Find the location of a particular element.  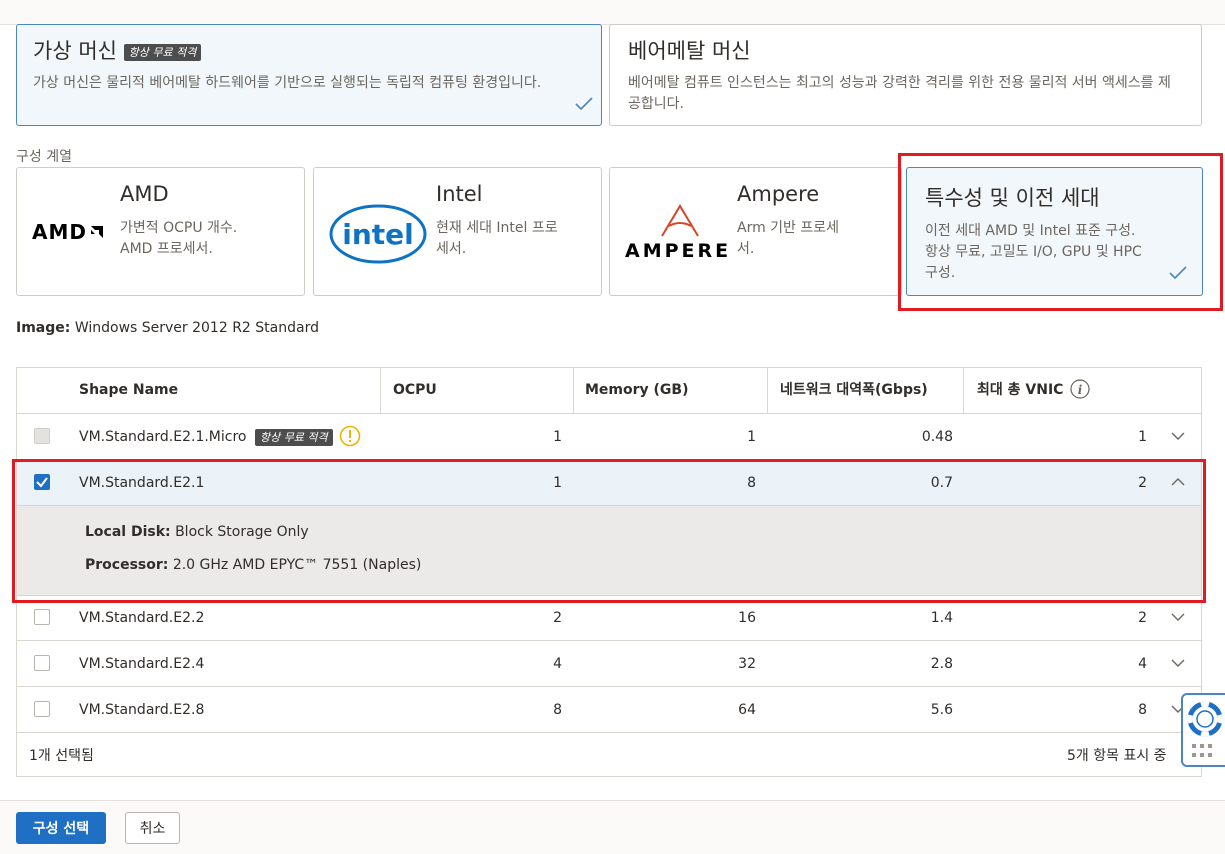

cancel-button: 취소 is located at coordinates (152, 828).